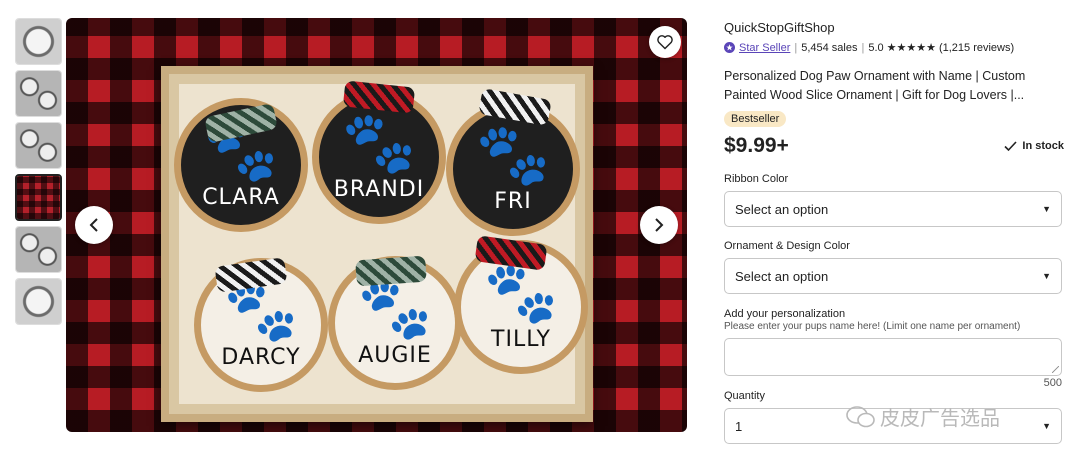  Describe the element at coordinates (893, 209) in the screenshot. I see `ribbon-color-select: Select an option ▼` at that location.